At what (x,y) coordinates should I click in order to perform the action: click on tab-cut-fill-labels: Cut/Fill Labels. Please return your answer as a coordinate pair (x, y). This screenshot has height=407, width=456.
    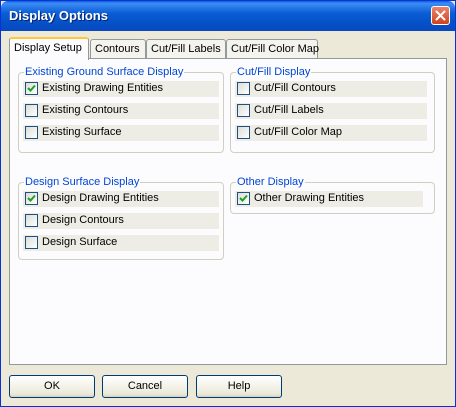
    Looking at the image, I should click on (186, 48).